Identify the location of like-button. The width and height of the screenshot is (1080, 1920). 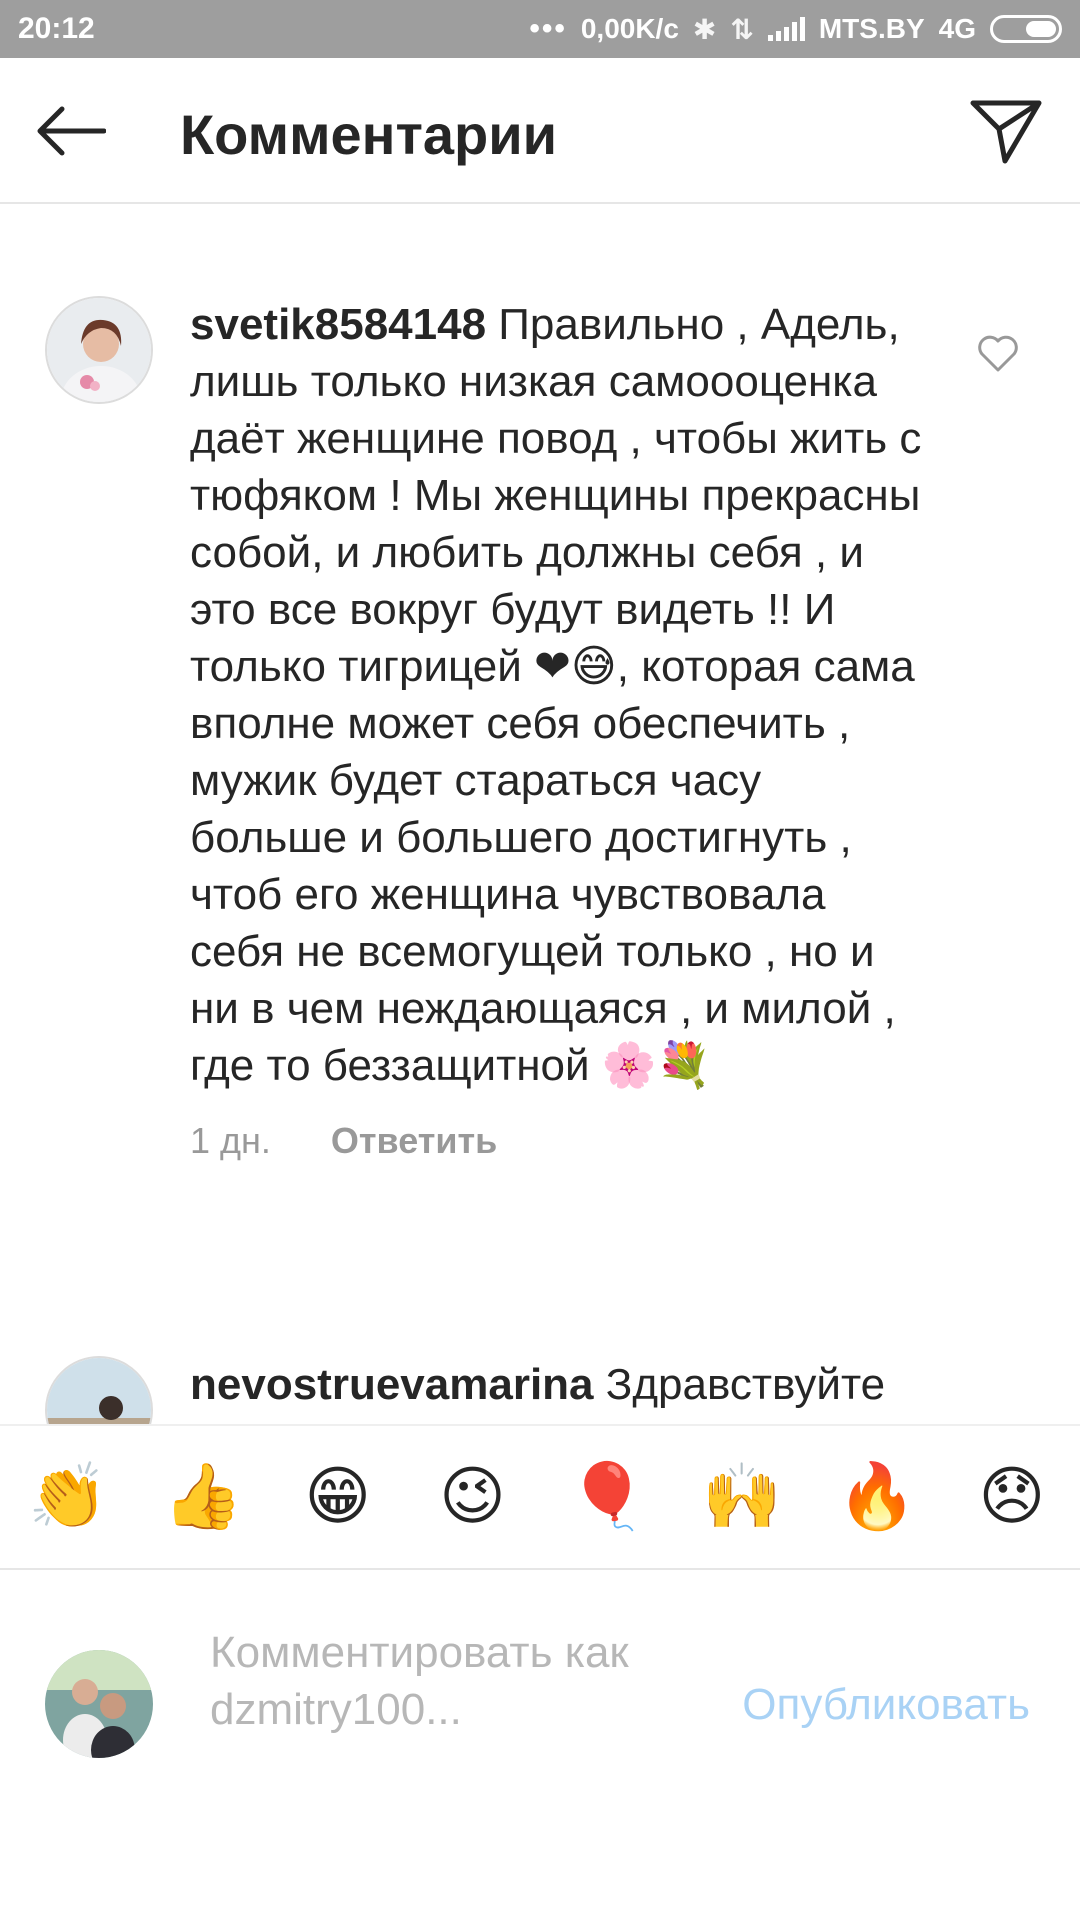
(998, 354).